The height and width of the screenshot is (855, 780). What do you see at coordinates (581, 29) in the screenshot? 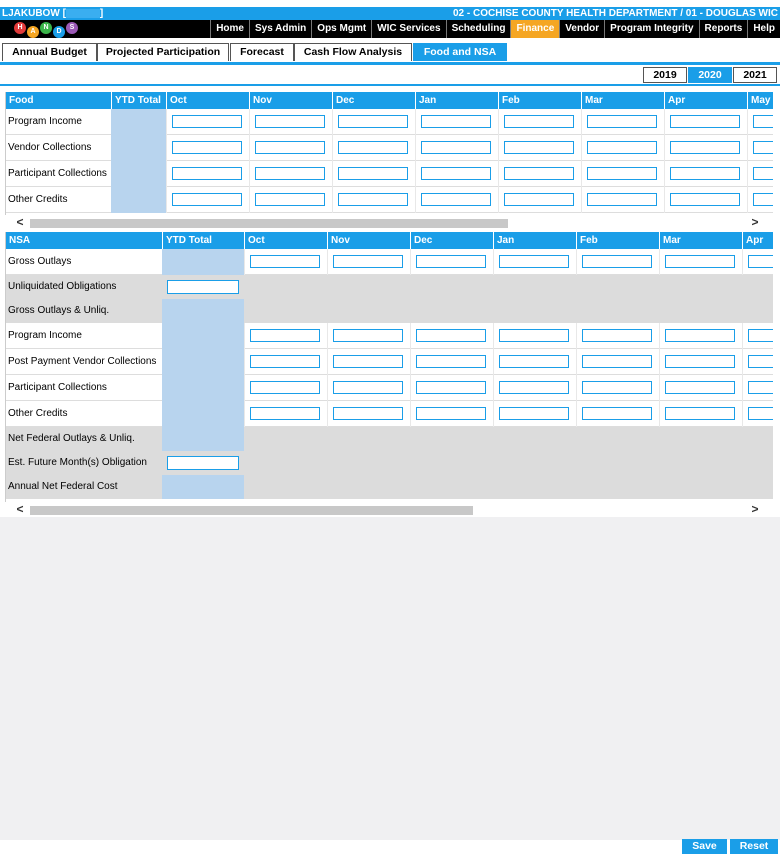
I see `nav-vendor: Vendor` at bounding box center [581, 29].